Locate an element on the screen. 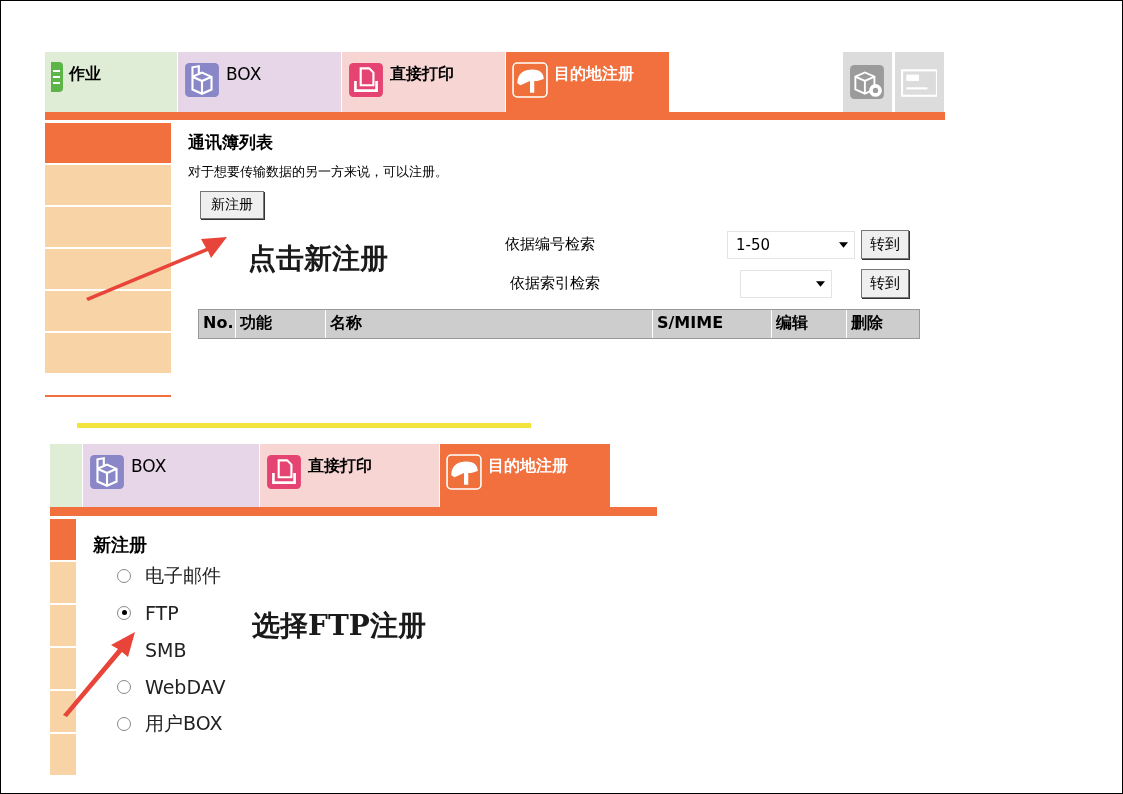  search-label: 依据索引检索 is located at coordinates (555, 283).